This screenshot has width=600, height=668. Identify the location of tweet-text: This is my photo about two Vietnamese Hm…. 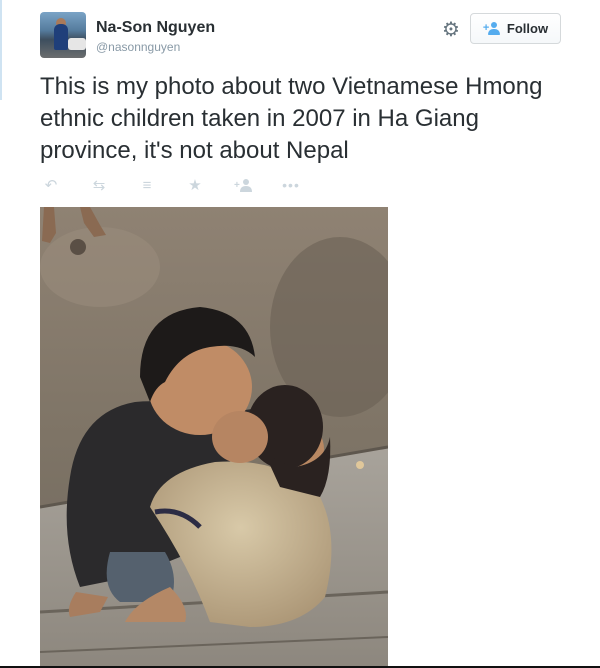
(291, 118).